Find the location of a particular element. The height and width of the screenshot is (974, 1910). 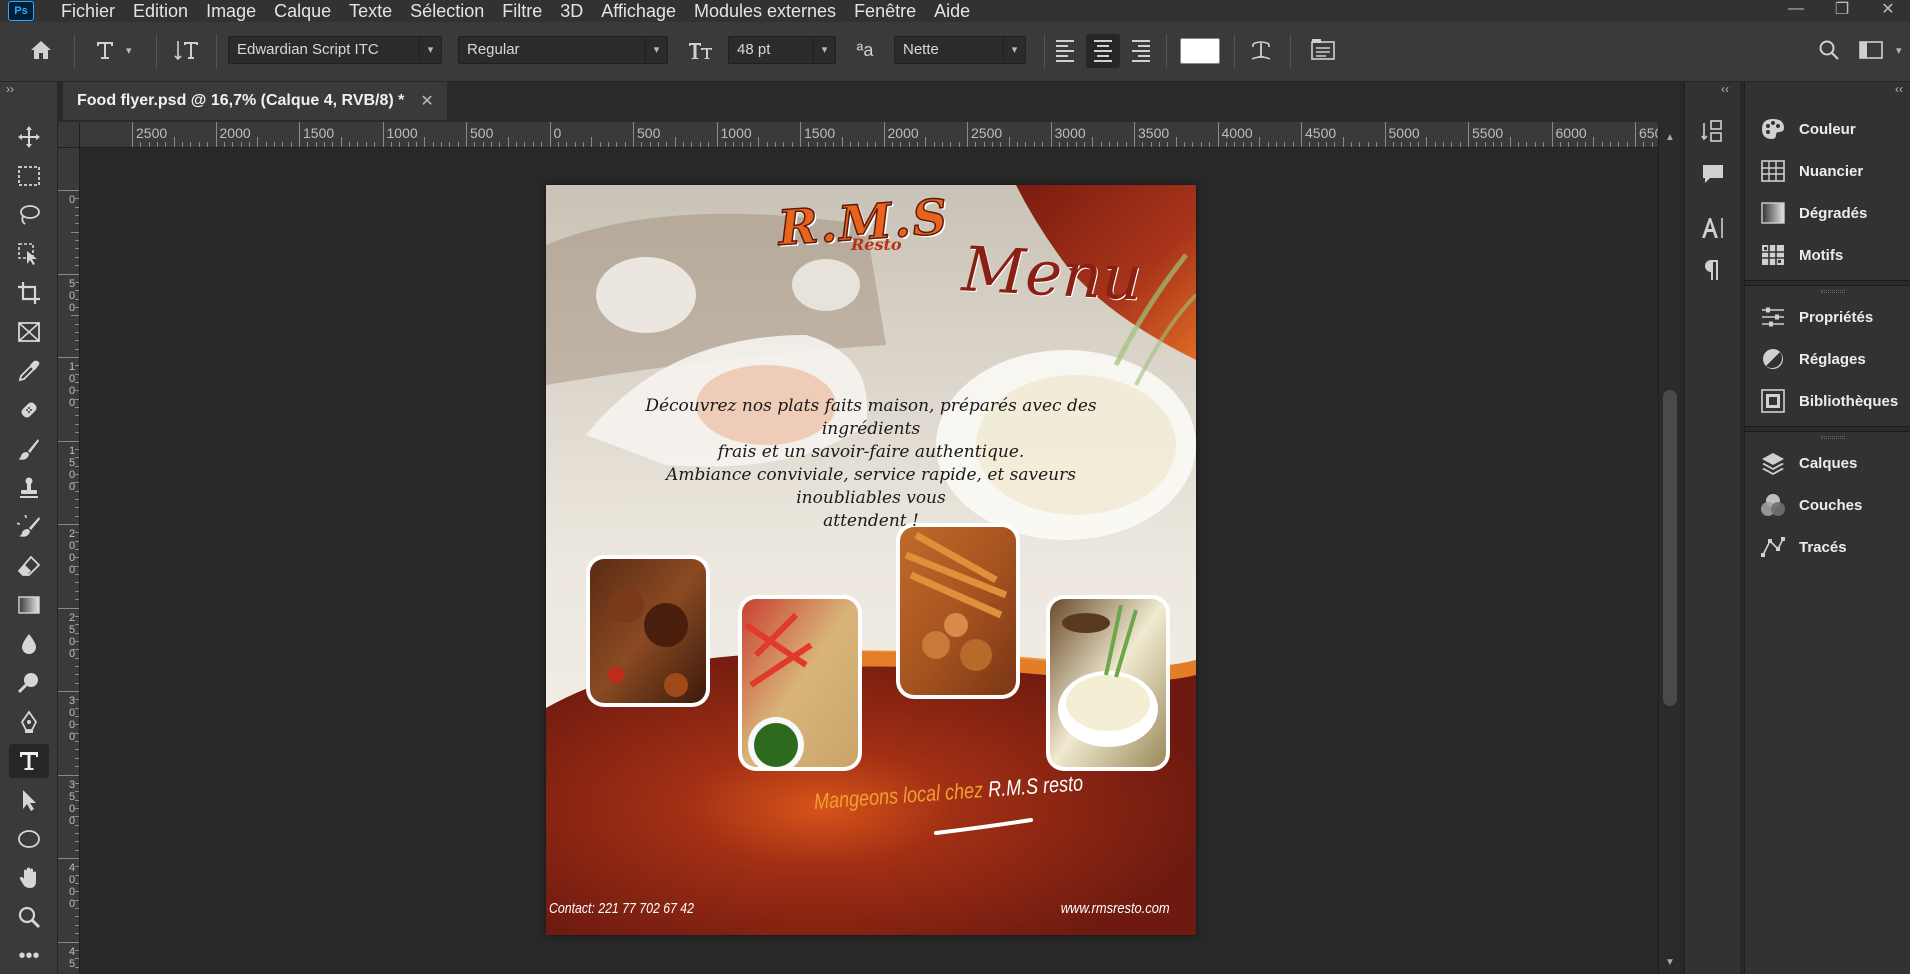

menu-modules-externes: Modules externes is located at coordinates (765, 11).